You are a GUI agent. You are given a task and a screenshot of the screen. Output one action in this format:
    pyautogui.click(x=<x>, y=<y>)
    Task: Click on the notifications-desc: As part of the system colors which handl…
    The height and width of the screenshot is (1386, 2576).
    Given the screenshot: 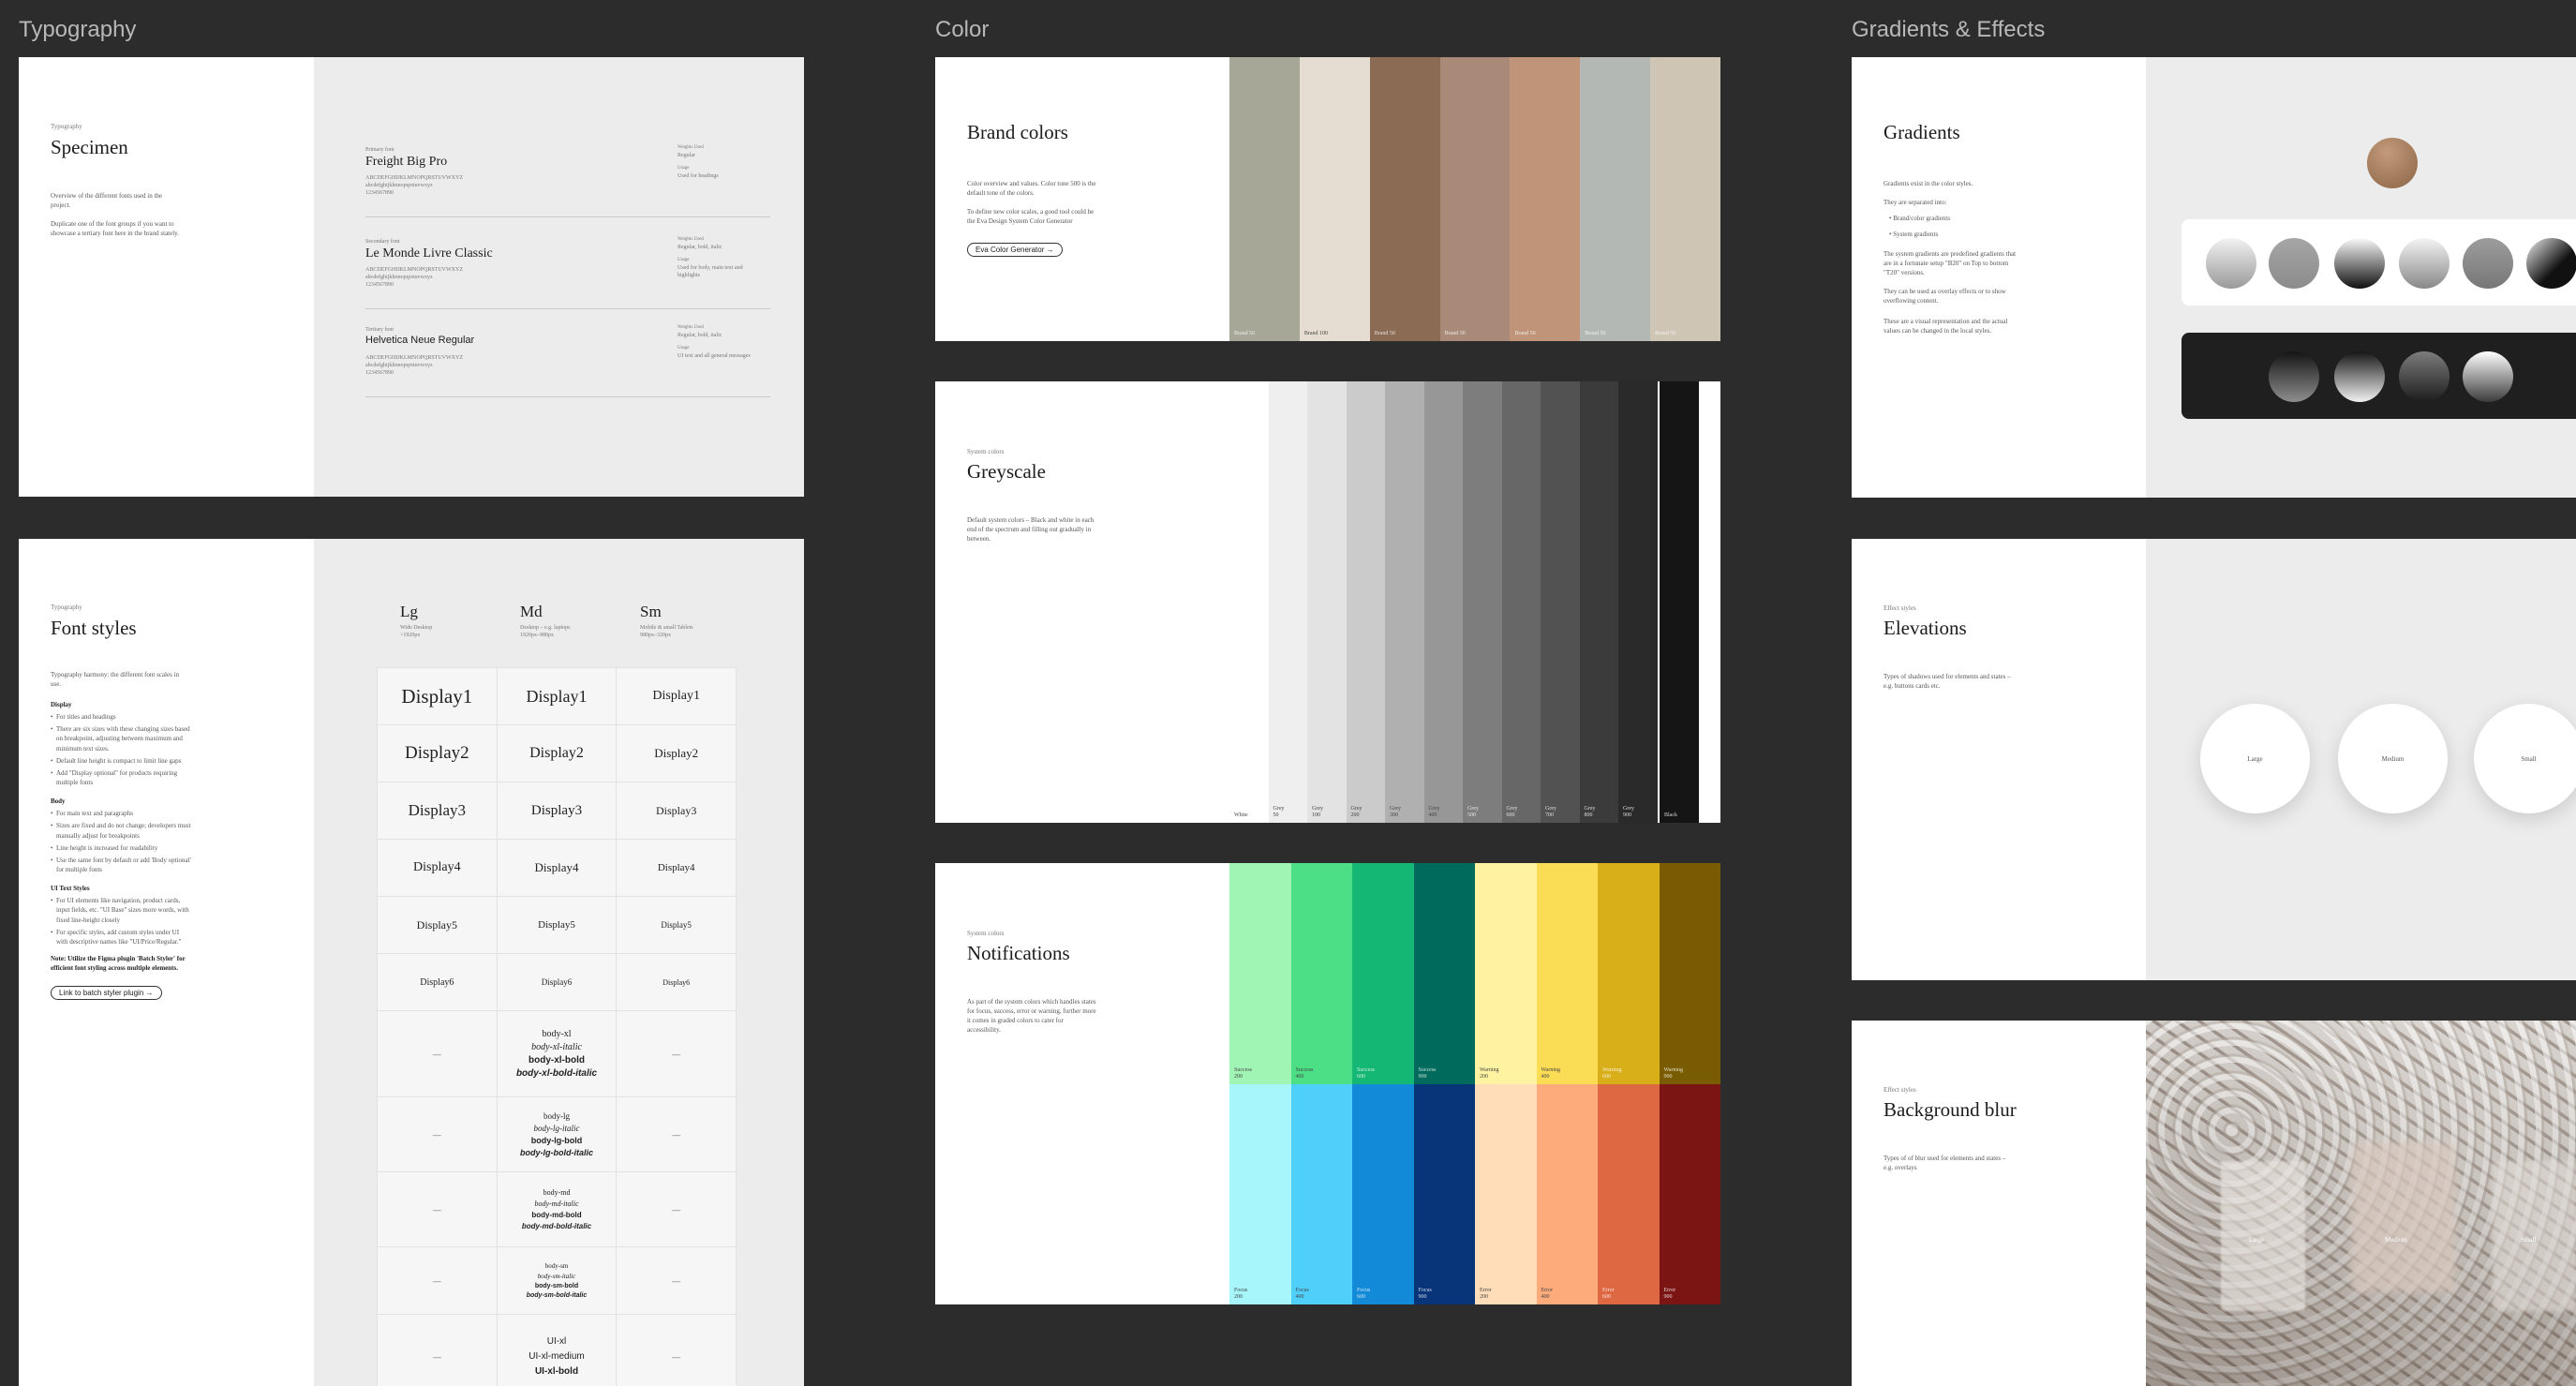 What is the action you would take?
    pyautogui.click(x=1031, y=1016)
    